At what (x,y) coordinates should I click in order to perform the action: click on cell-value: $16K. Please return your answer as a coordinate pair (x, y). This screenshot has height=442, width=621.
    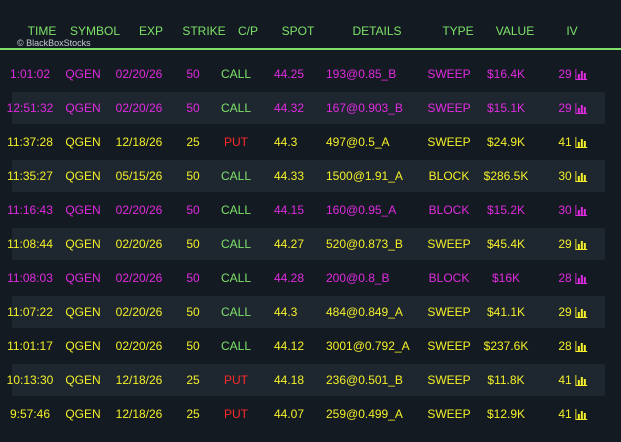
    Looking at the image, I should click on (506, 278).